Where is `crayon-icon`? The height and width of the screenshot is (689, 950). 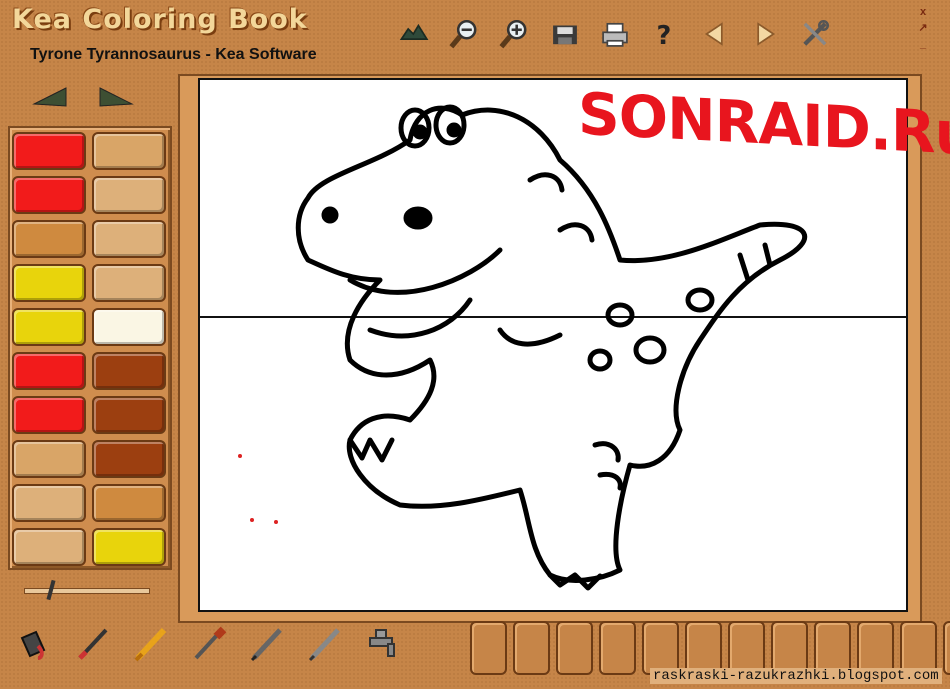 crayon-icon is located at coordinates (150, 644).